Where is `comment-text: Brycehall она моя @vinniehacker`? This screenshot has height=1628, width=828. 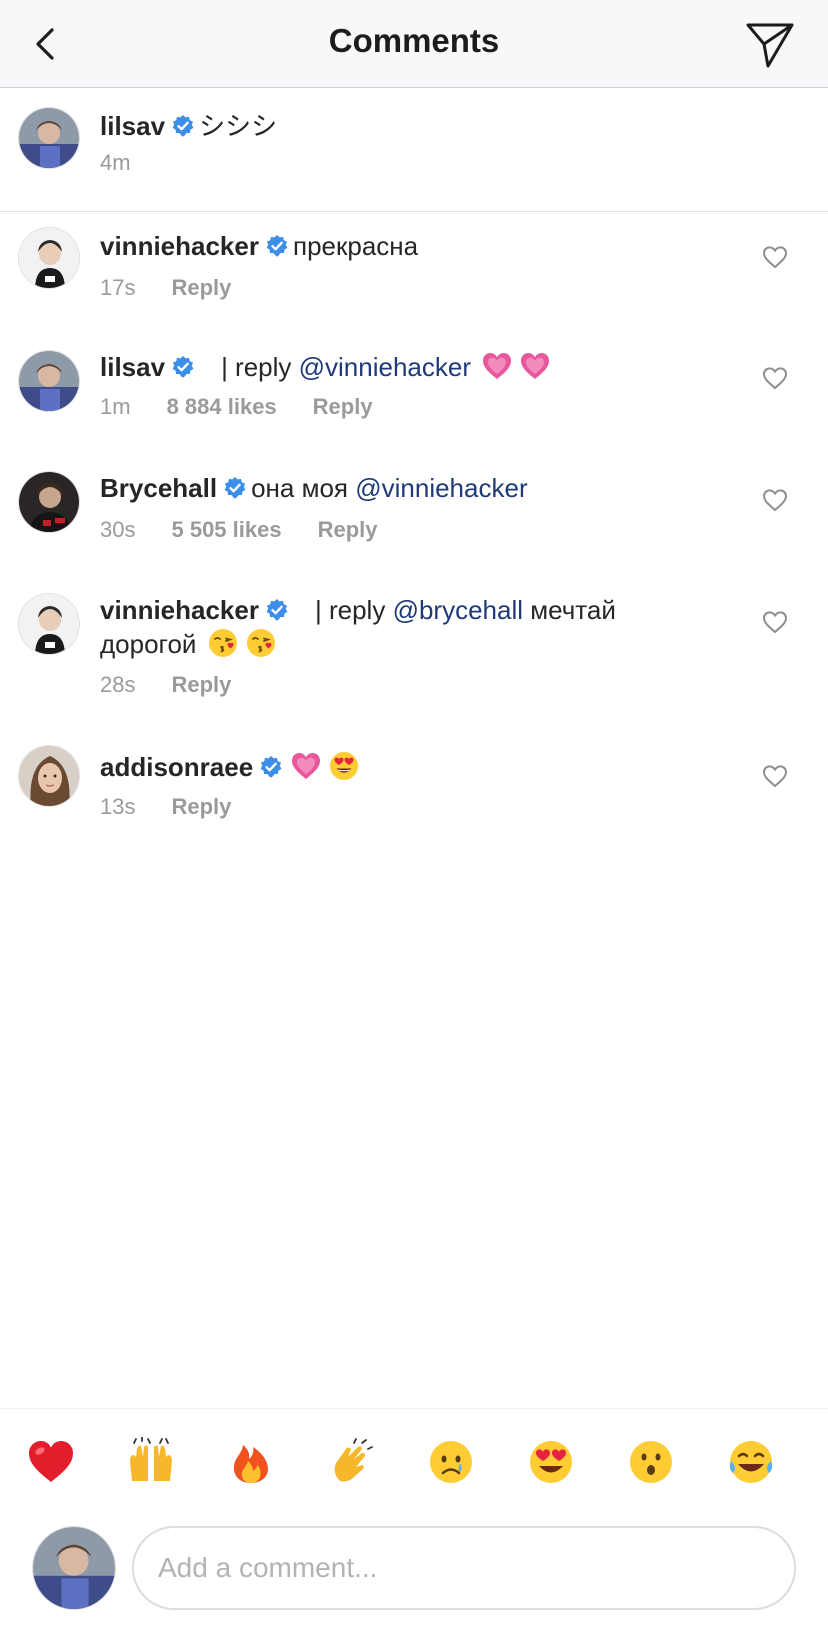
comment-text: Brycehall она моя @vinniehacker is located at coordinates (410, 488).